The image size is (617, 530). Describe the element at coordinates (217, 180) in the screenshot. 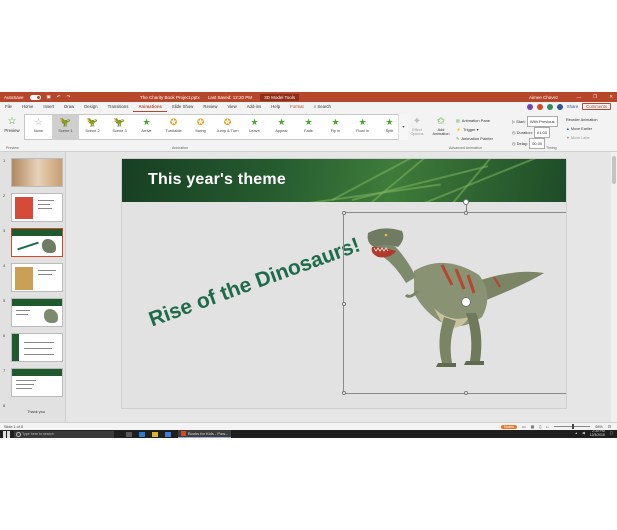

I see `slide-title: This year's theme` at that location.